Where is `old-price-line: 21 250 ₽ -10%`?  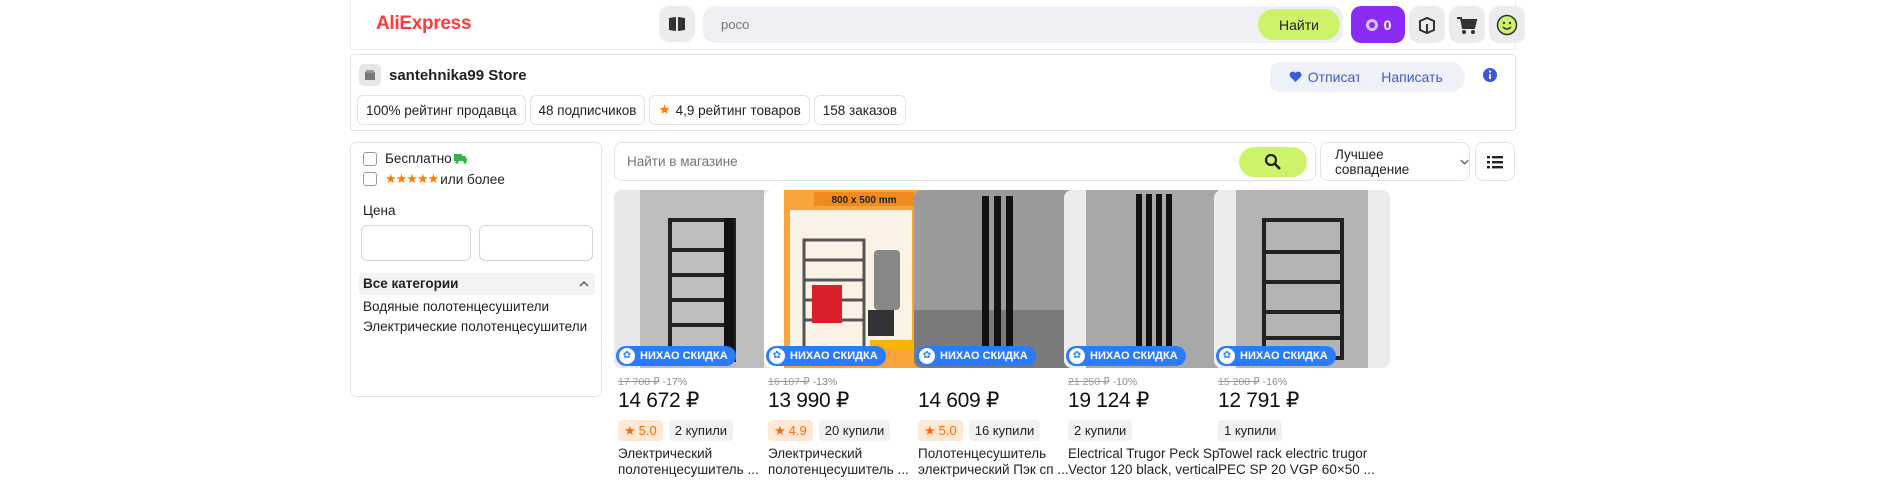 old-price-line: 21 250 ₽ -10% is located at coordinates (1102, 382).